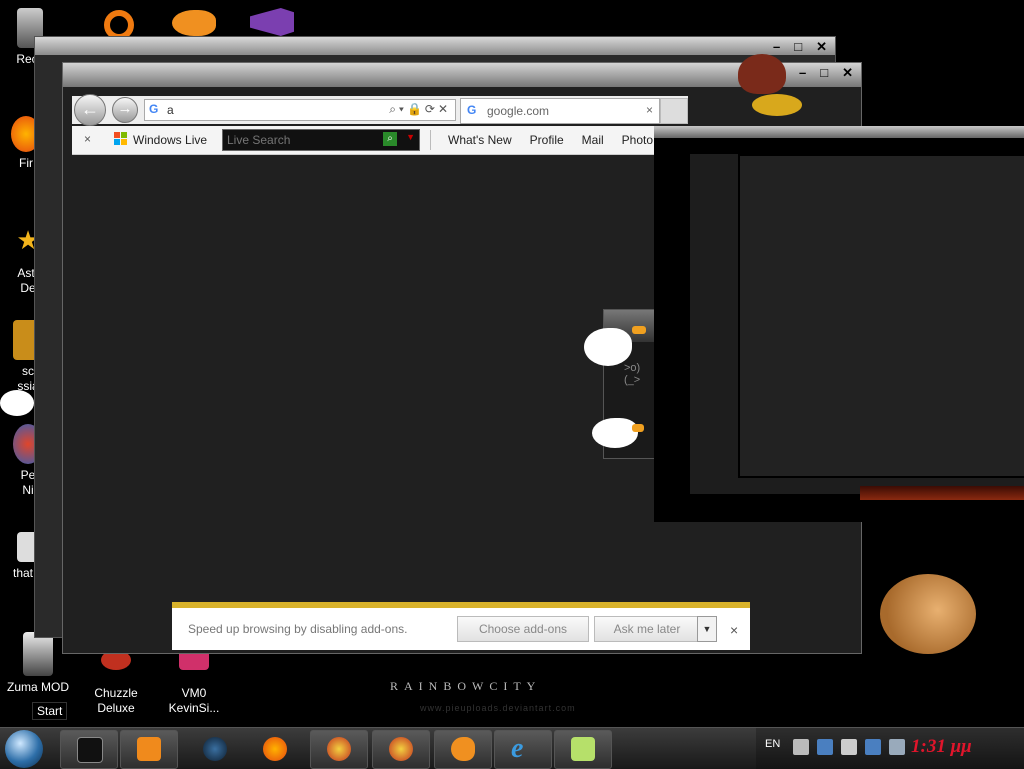 The image size is (1024, 769). Describe the element at coordinates (435, 46) in the screenshot. I see `background-window-titlebar: – □ ✕` at that location.